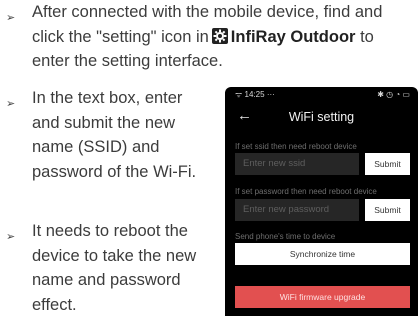 The height and width of the screenshot is (317, 419). I want to click on time-hint: Send phone's time to device, so click(285, 236).